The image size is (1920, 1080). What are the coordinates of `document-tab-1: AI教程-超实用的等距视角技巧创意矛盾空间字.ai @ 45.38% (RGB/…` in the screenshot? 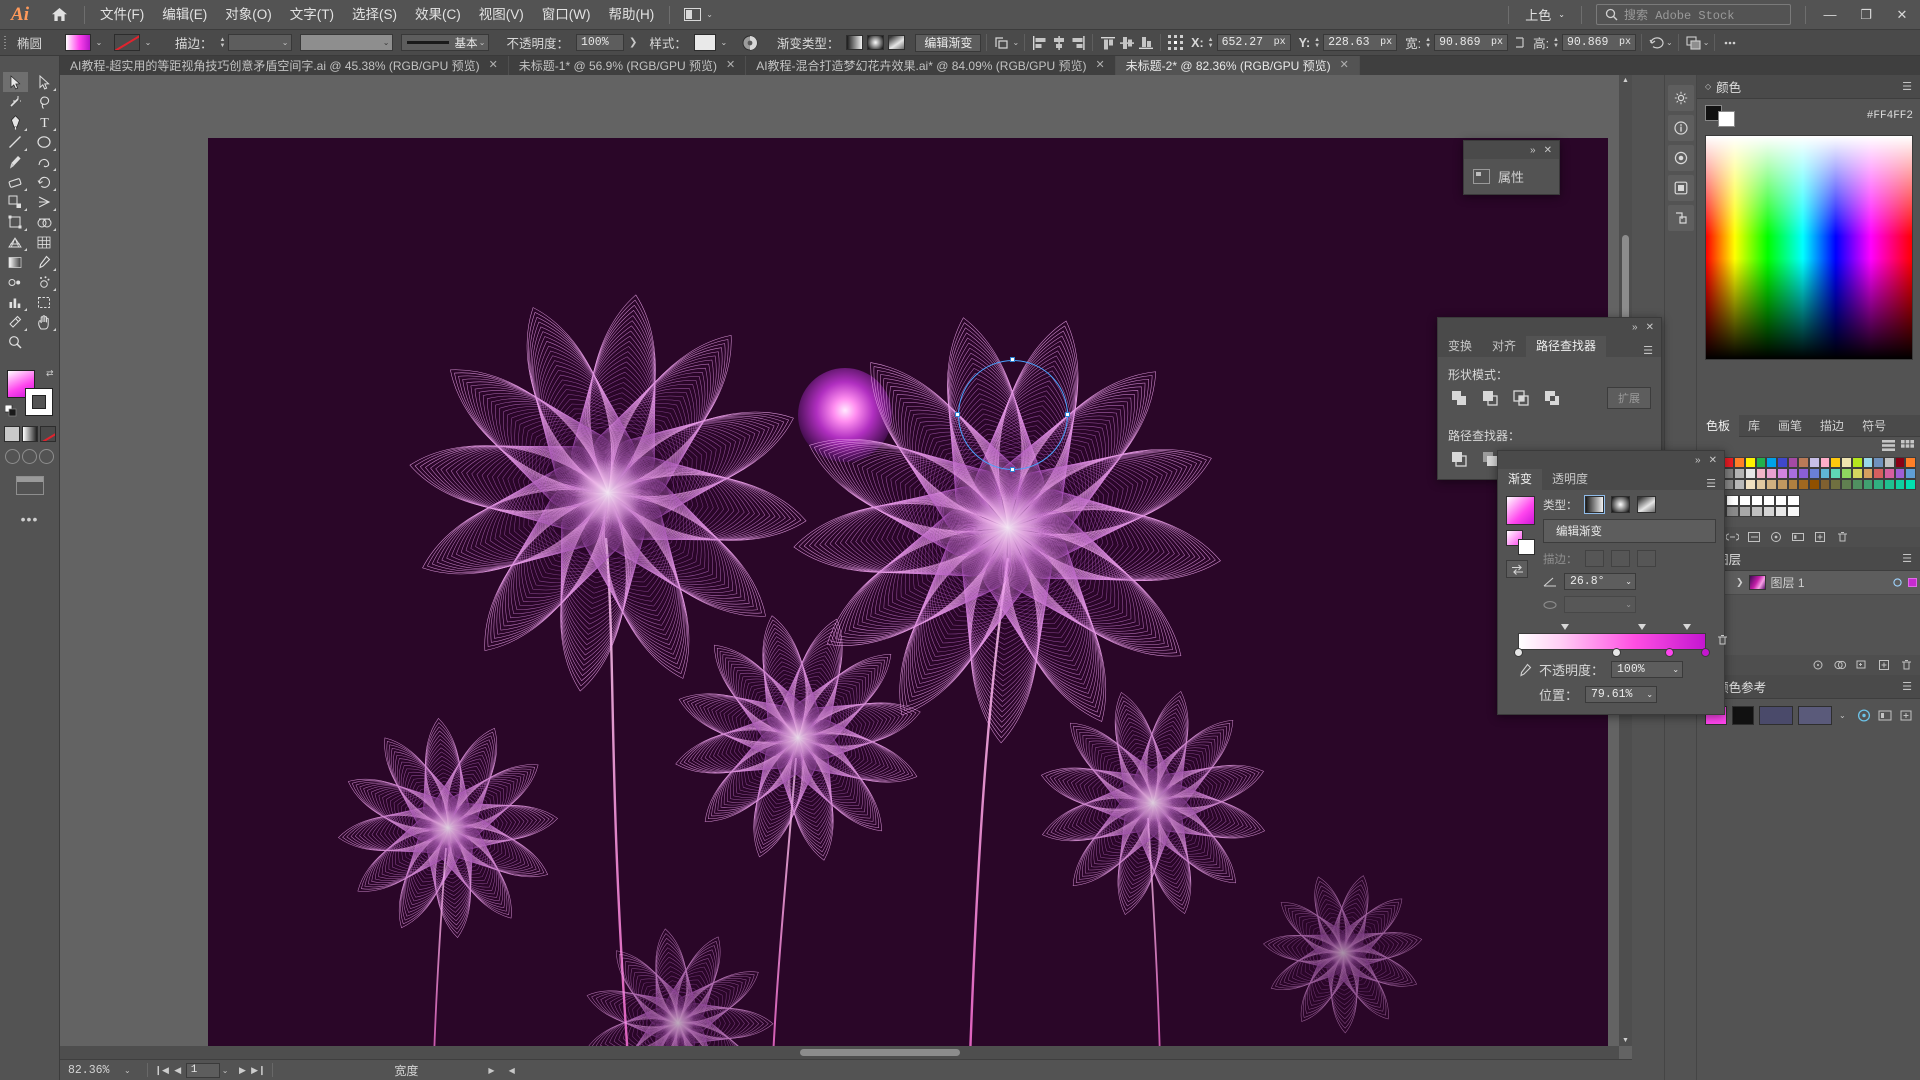 It's located at (284, 65).